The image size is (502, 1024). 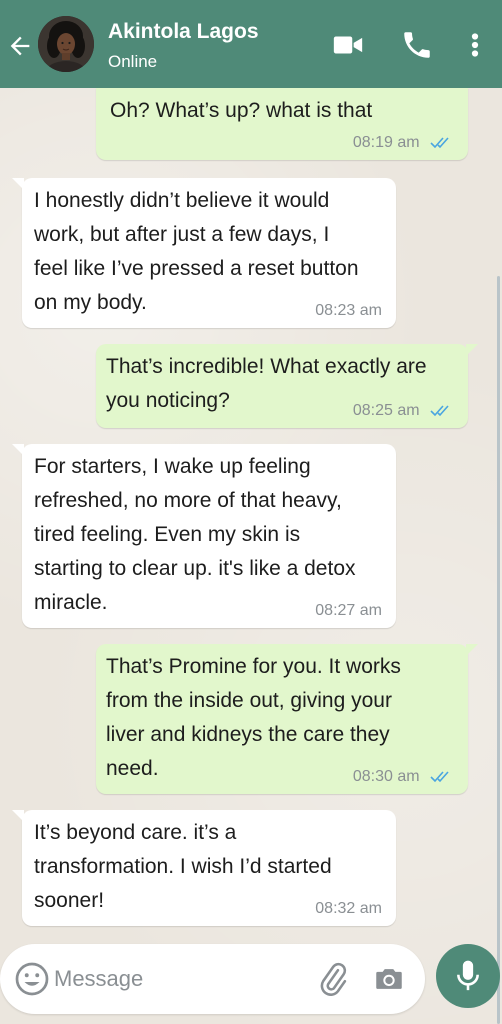 I want to click on contact-status: Online, so click(x=133, y=61).